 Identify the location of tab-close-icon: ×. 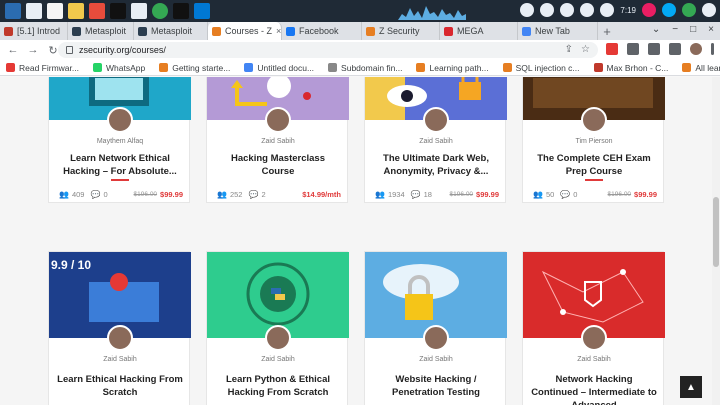
(278, 31).